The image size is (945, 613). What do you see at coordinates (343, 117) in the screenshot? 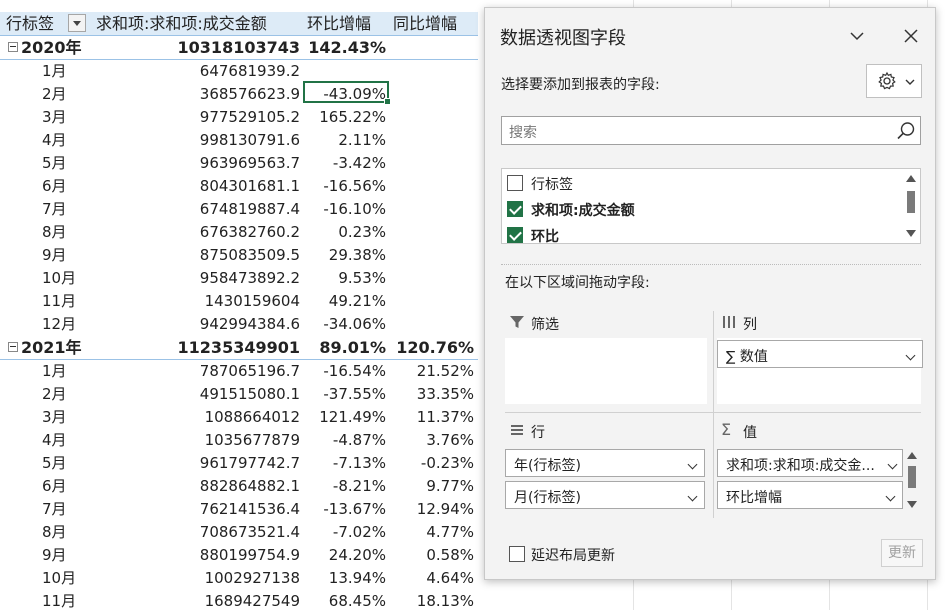
I see `month-mom-cell: 165.22%` at bounding box center [343, 117].